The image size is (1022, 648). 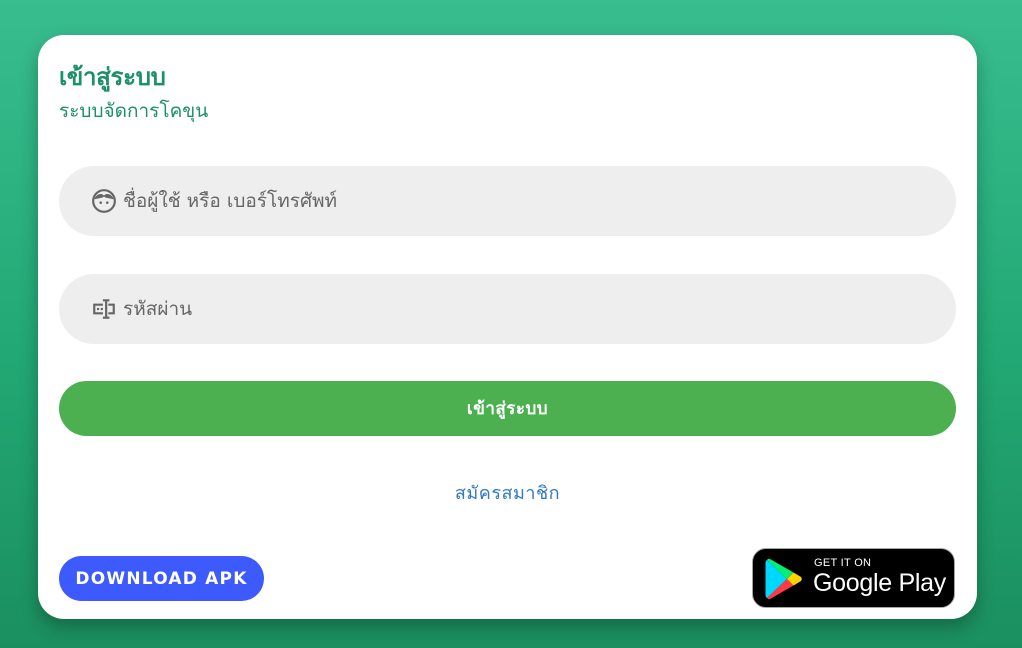 I want to click on page-subtitle: ระบบจัดการโคขุน, so click(x=134, y=111).